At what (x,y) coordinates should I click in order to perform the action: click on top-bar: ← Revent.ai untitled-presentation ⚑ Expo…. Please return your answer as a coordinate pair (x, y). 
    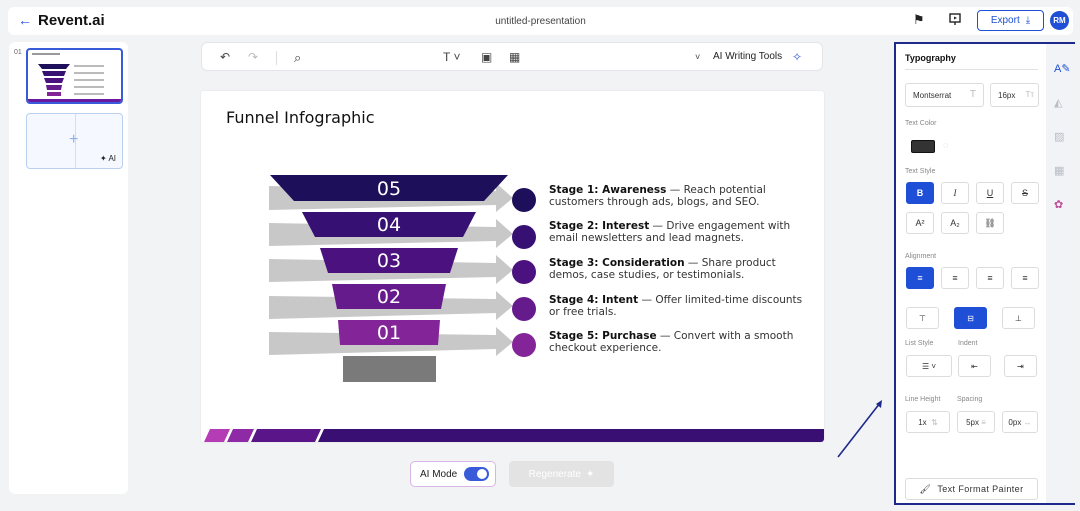
    Looking at the image, I should click on (540, 21).